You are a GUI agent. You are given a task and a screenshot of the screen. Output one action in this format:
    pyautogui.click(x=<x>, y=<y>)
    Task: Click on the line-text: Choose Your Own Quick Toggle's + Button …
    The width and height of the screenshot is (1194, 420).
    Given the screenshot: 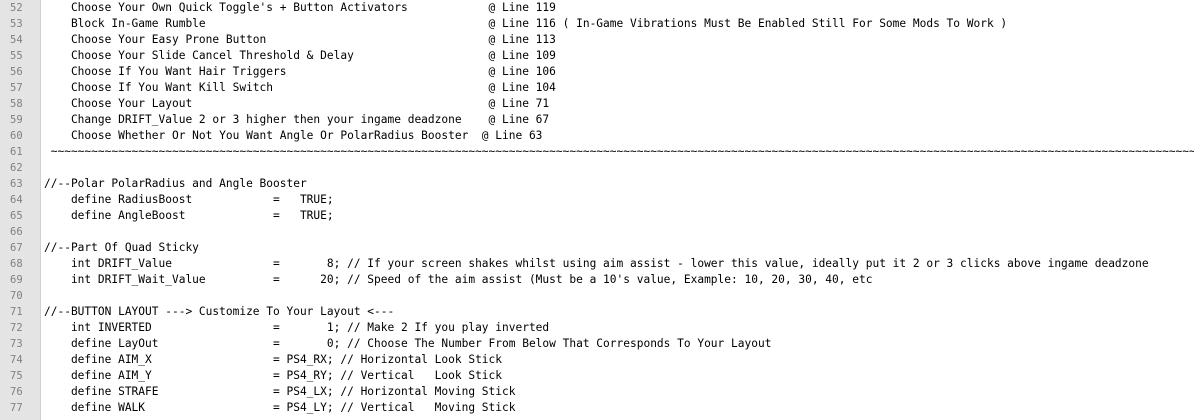 What is the action you would take?
    pyautogui.click(x=300, y=8)
    